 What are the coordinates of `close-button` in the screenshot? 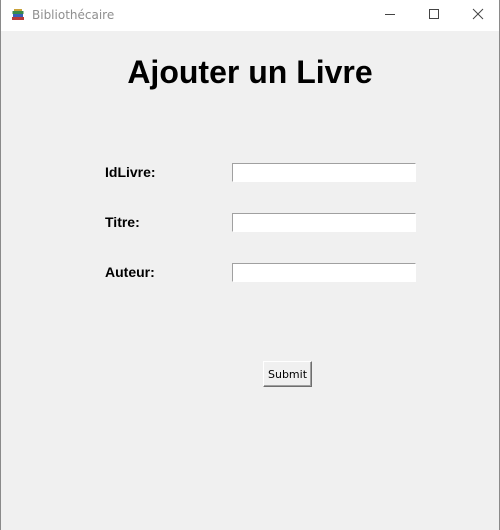 It's located at (477, 15).